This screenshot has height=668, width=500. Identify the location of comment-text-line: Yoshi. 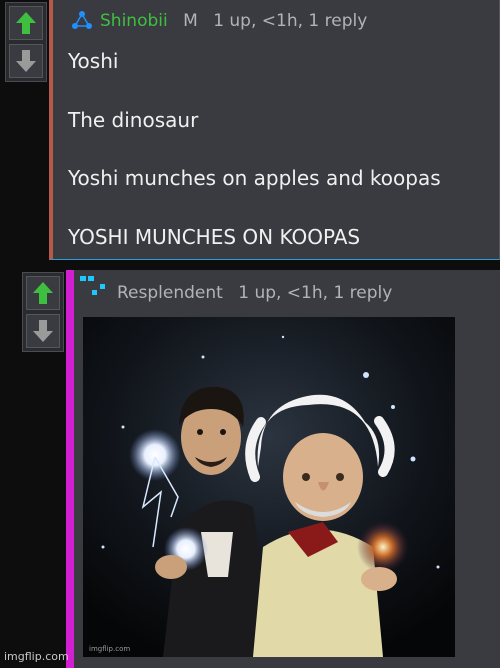
(93, 61).